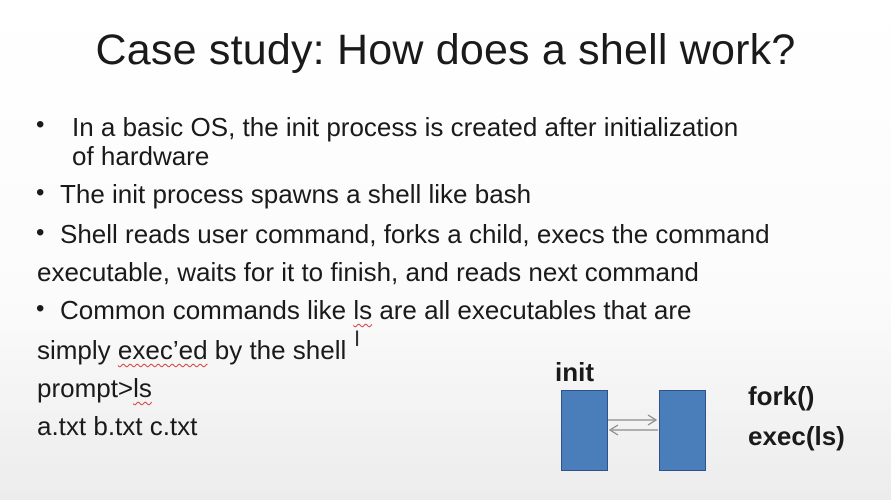  I want to click on prompt-line: prompt>ls, so click(94, 388).